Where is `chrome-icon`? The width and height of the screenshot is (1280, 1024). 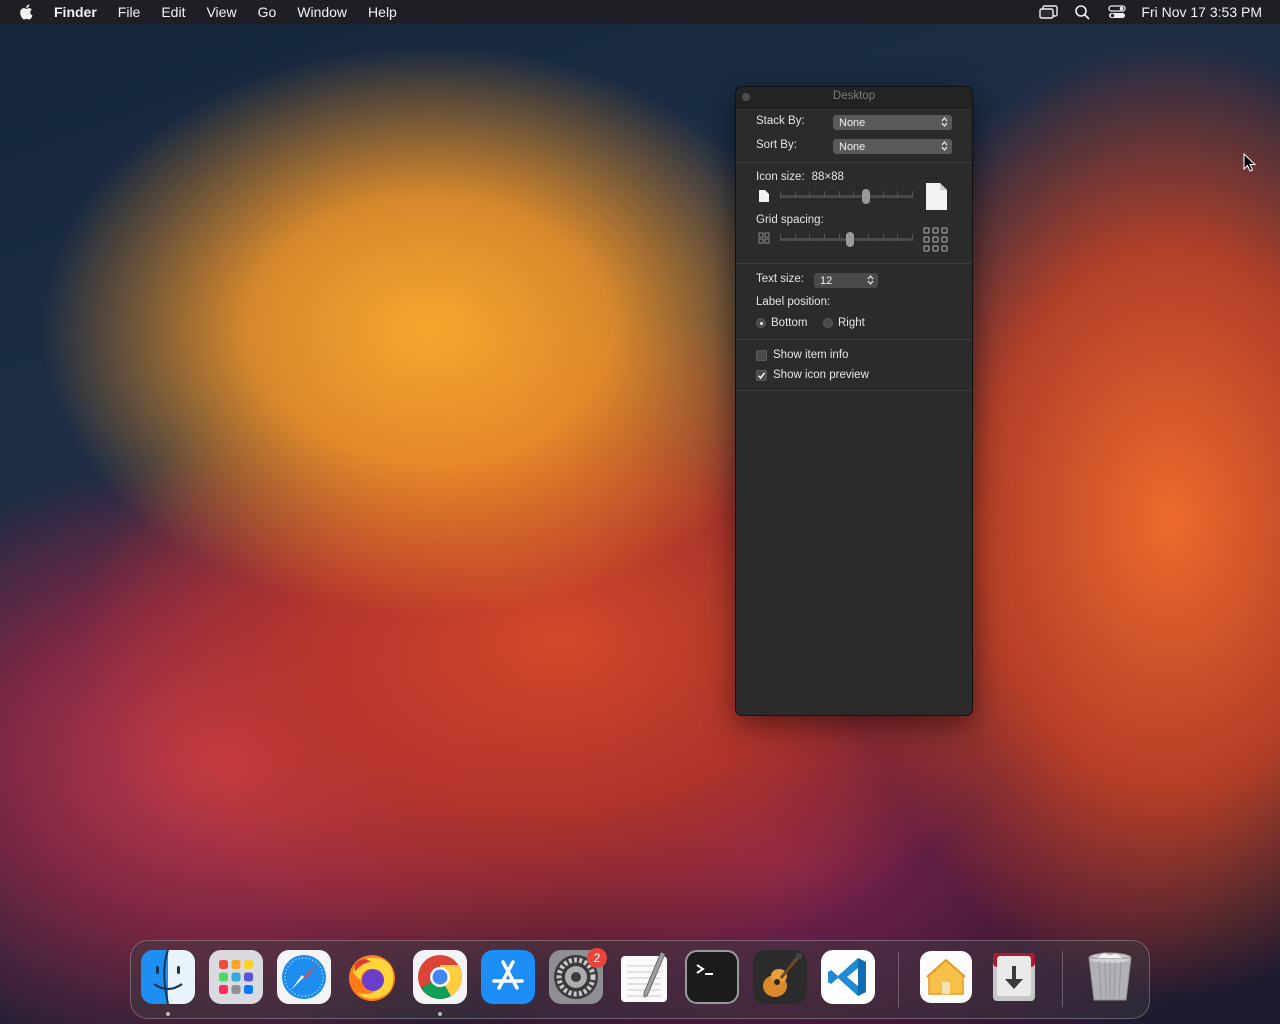 chrome-icon is located at coordinates (440, 977).